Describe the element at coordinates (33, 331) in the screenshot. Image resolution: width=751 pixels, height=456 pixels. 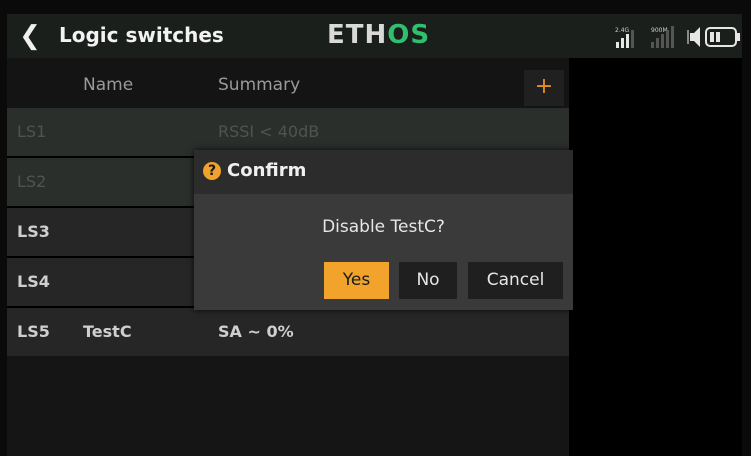
I see `row-id: LS5` at that location.